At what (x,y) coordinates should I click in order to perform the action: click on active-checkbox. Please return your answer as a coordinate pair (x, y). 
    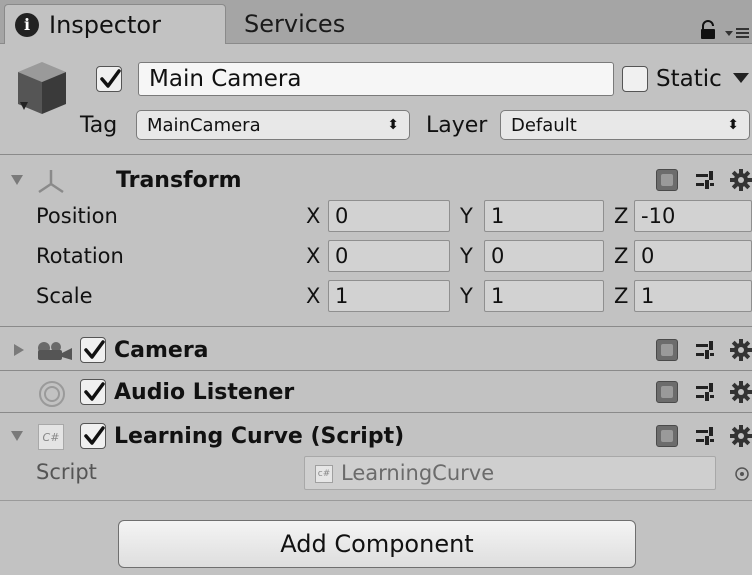
    Looking at the image, I should click on (109, 79).